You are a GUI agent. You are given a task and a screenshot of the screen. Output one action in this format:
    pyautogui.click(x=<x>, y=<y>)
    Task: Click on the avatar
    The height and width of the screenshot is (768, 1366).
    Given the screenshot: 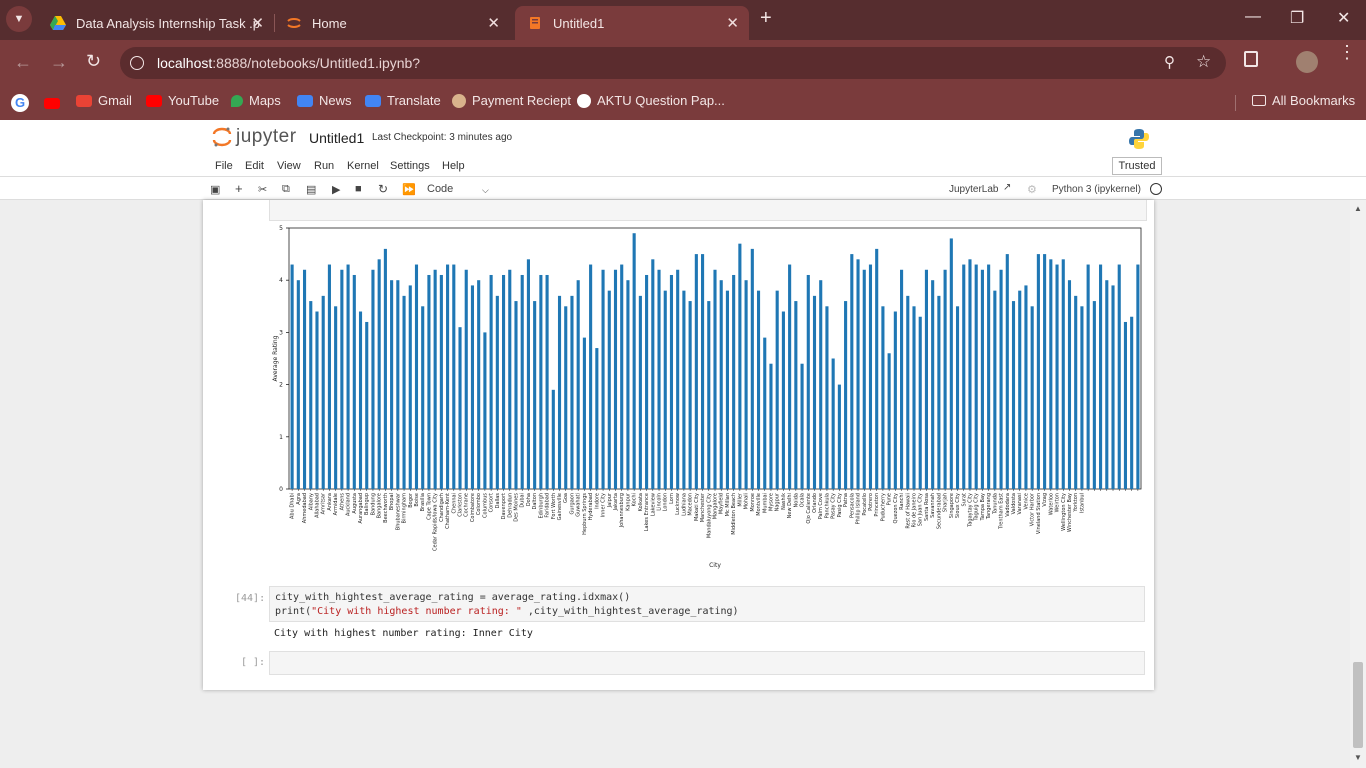 What is the action you would take?
    pyautogui.click(x=1307, y=62)
    